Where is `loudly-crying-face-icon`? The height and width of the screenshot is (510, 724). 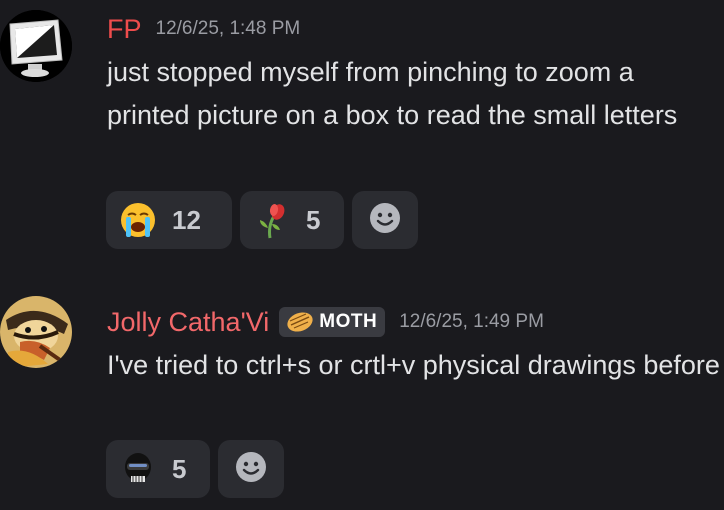 loudly-crying-face-icon is located at coordinates (138, 220).